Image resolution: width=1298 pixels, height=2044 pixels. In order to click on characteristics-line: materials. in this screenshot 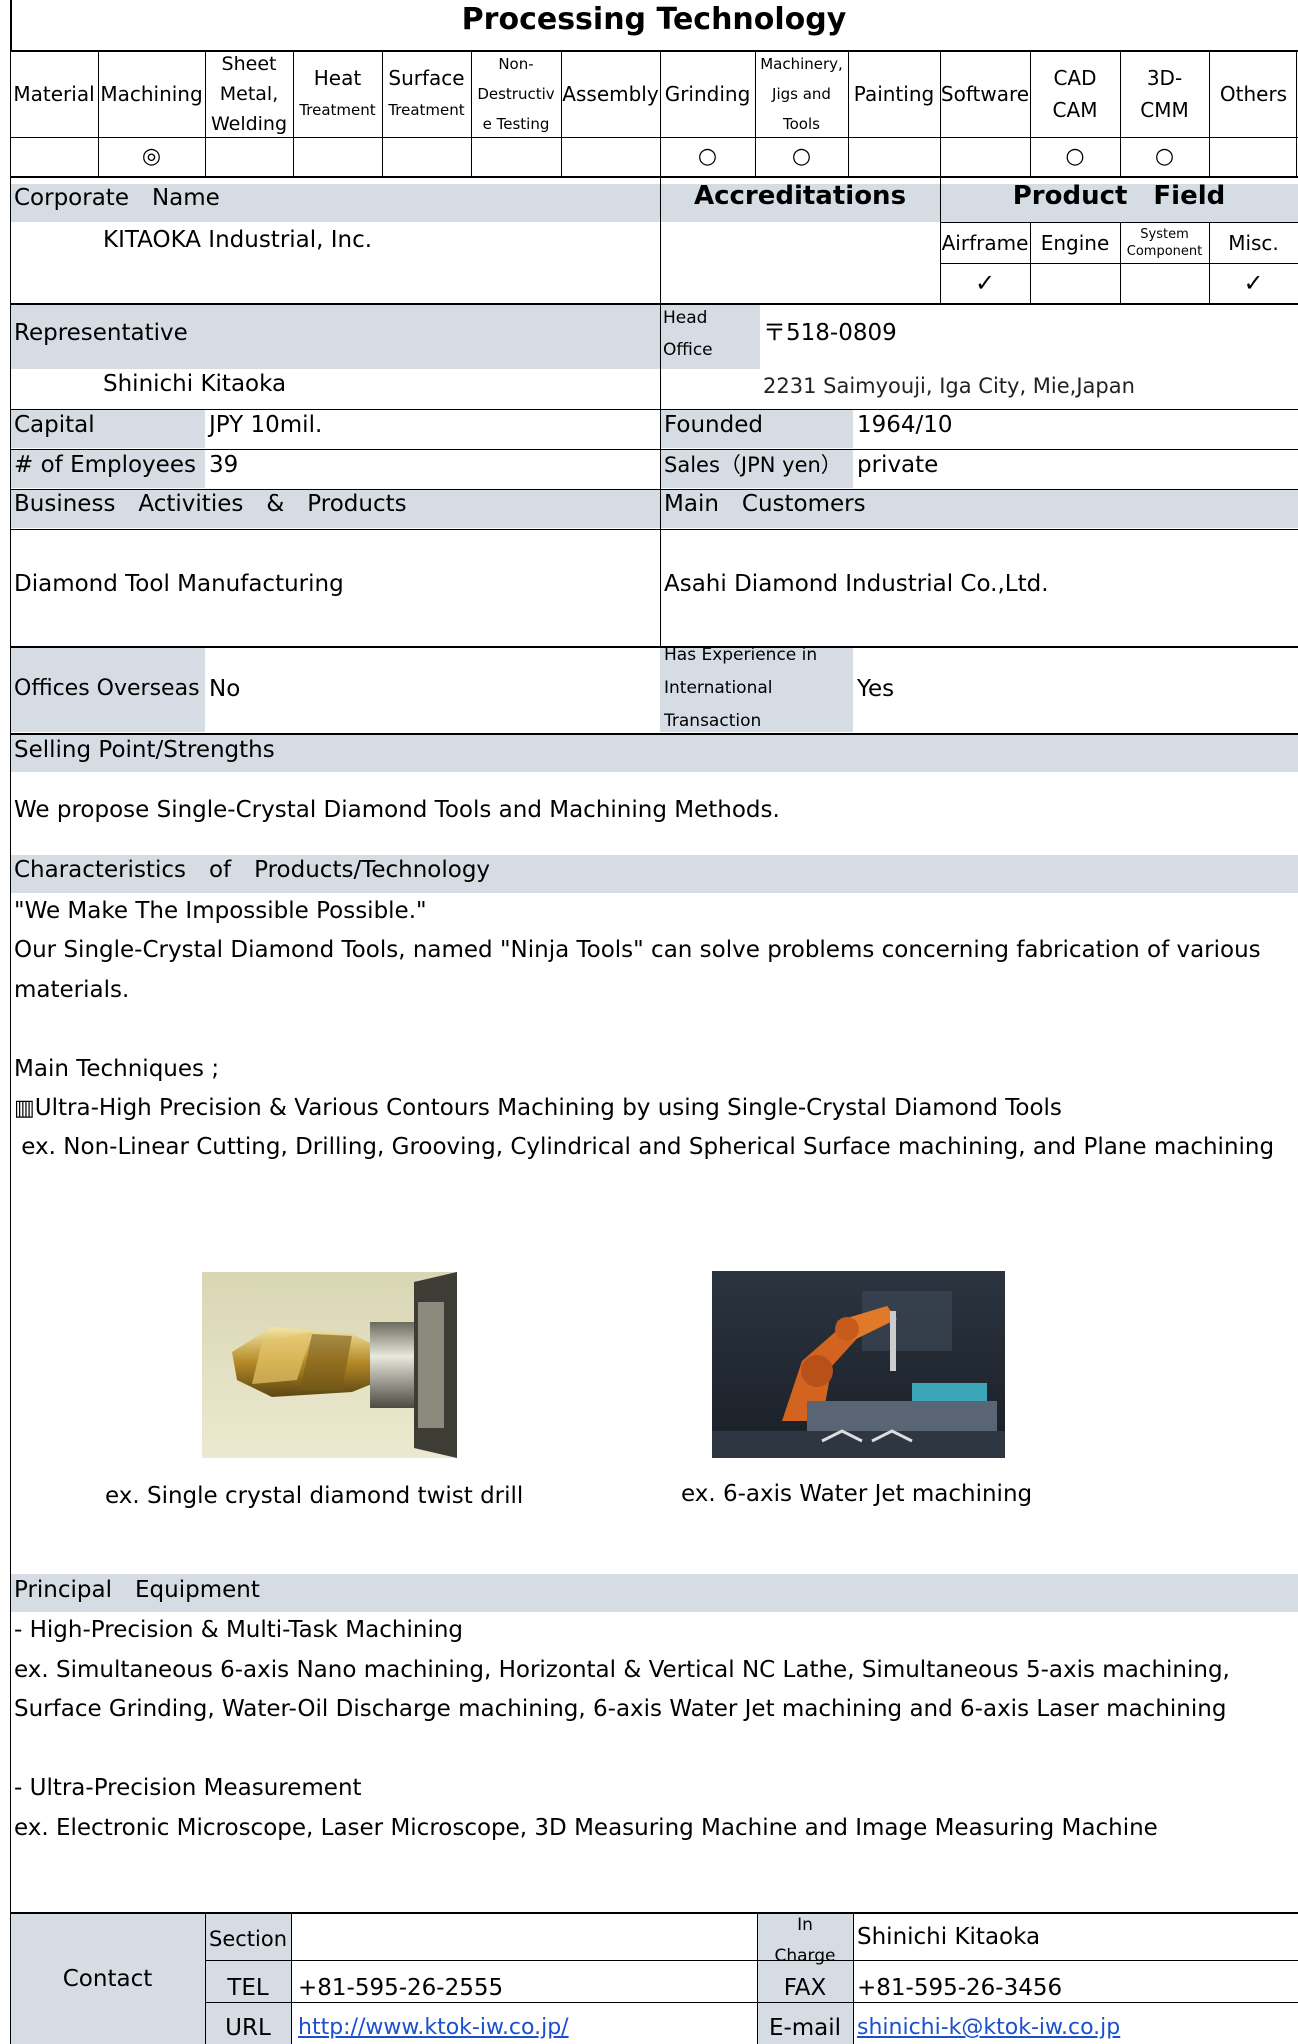, I will do `click(72, 990)`.